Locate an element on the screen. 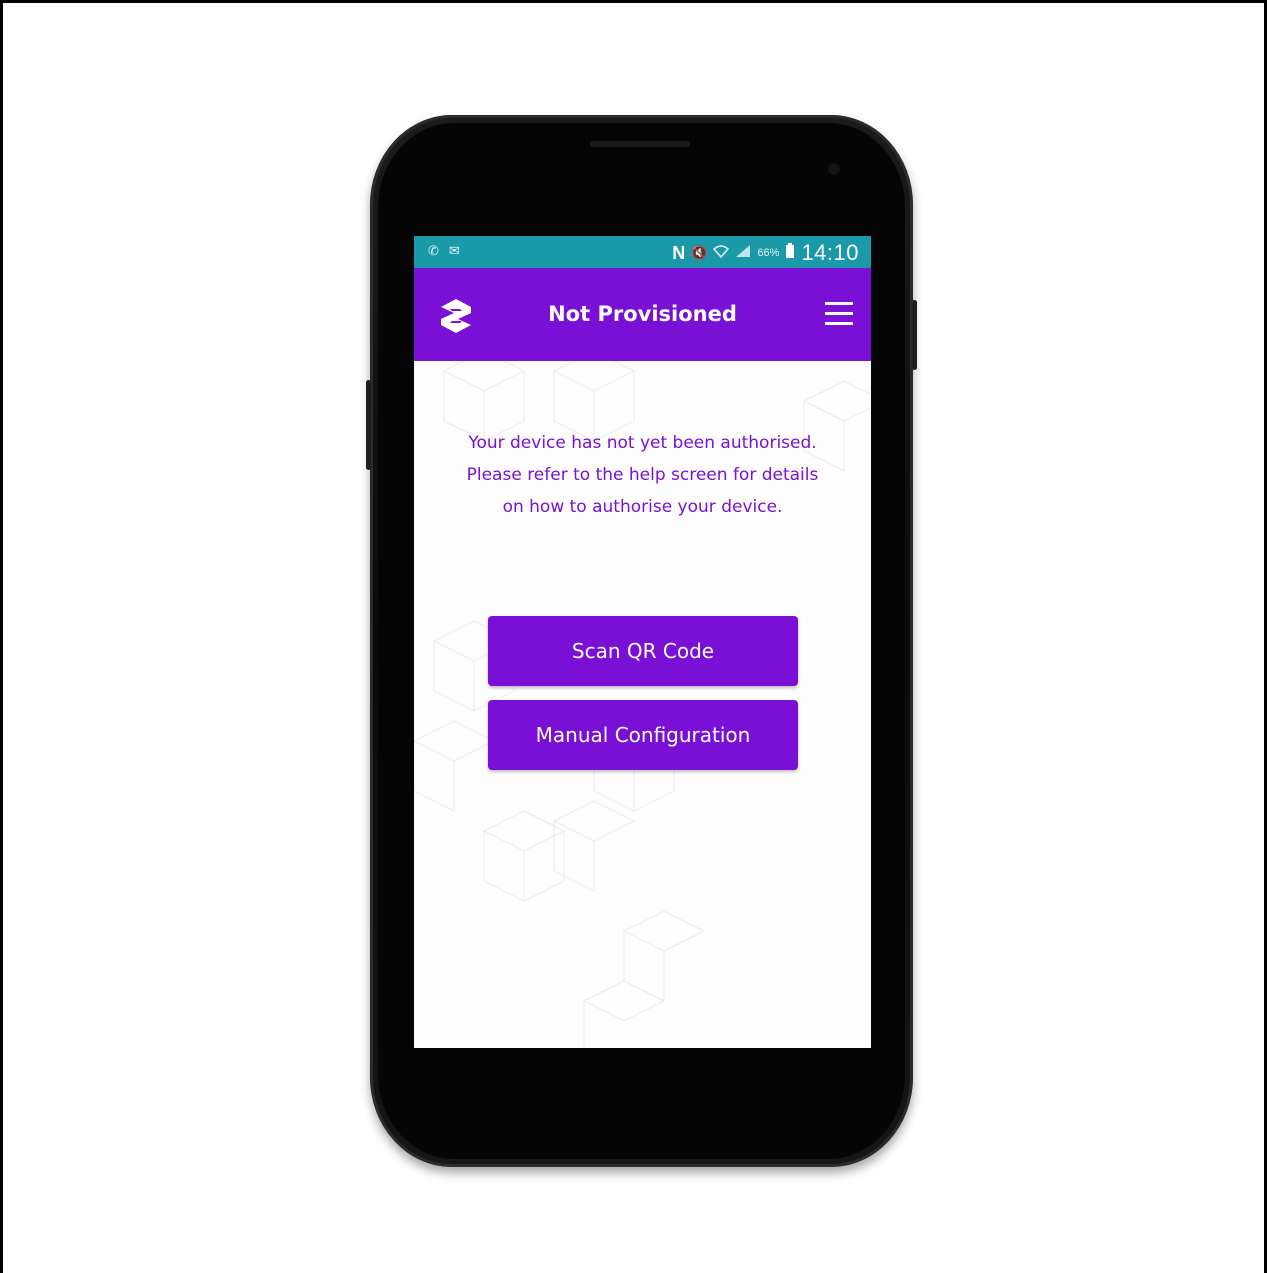 This screenshot has height=1273, width=1267. page-title: Not Provisioned is located at coordinates (642, 314).